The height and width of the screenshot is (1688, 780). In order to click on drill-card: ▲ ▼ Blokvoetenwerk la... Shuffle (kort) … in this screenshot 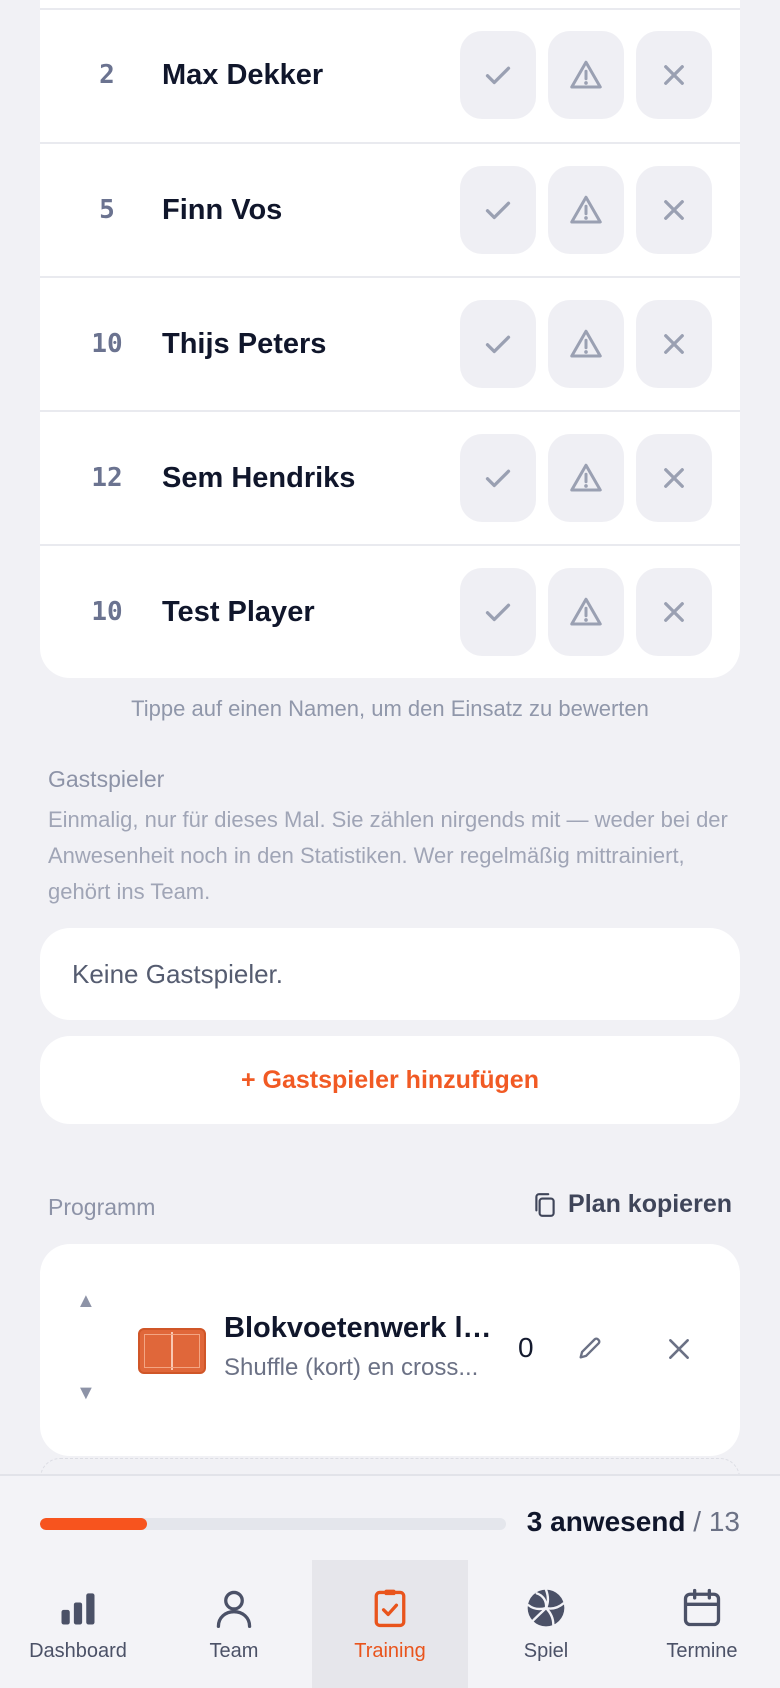, I will do `click(390, 1350)`.